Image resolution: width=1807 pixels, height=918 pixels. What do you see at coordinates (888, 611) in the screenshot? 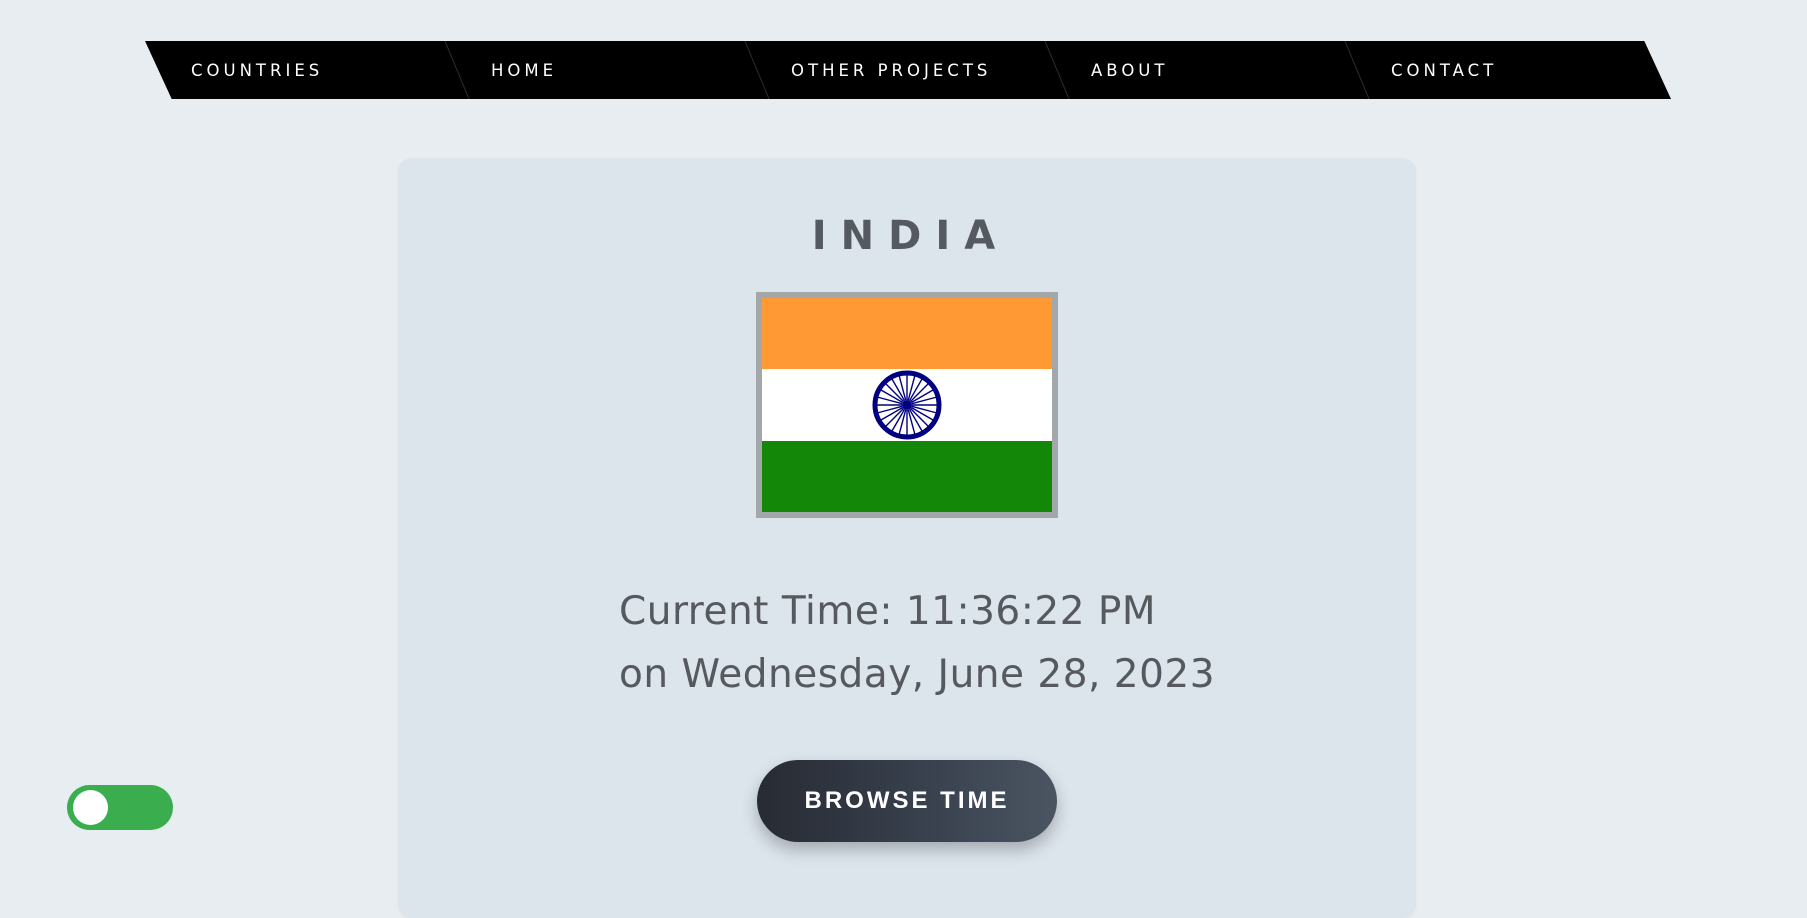
I see `current-time-text: Current Time: 11:36:22 PM` at bounding box center [888, 611].